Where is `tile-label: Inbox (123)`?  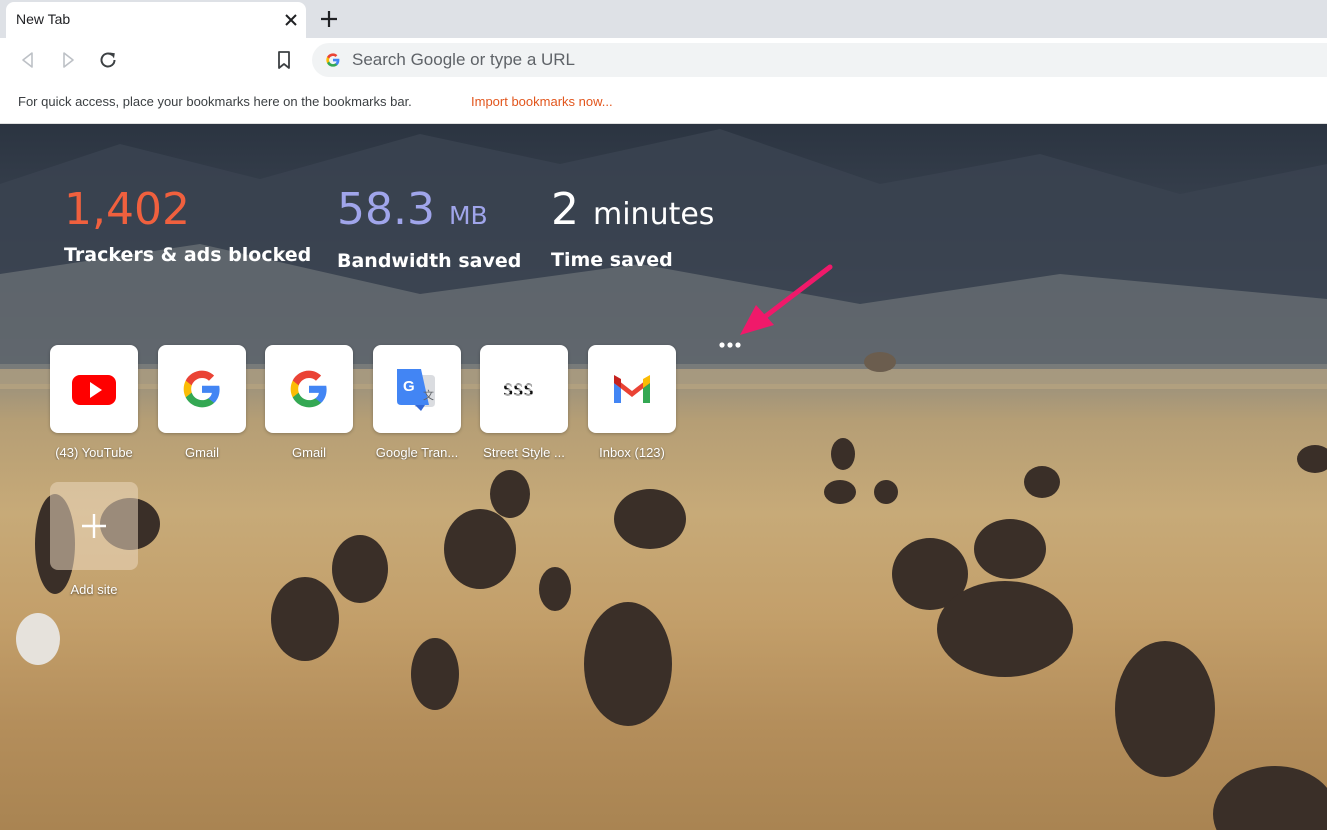 tile-label: Inbox (123) is located at coordinates (632, 452).